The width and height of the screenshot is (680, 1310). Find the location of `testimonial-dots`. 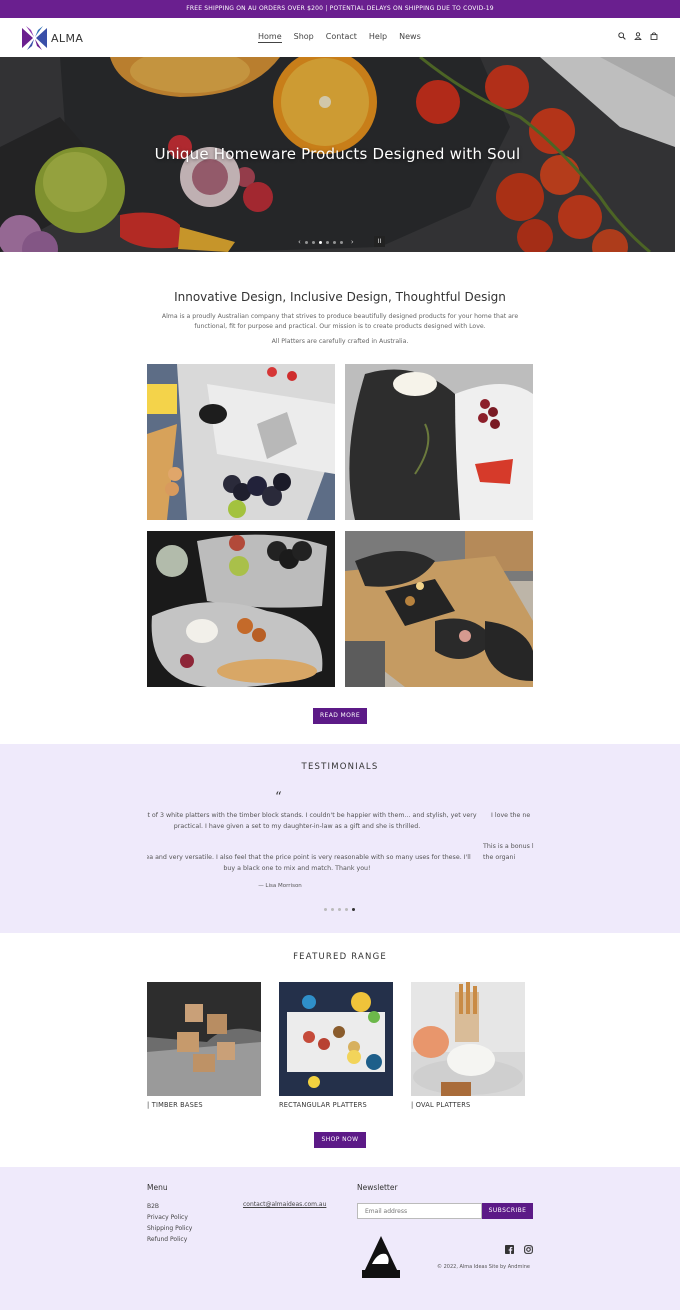

testimonial-dots is located at coordinates (339, 909).